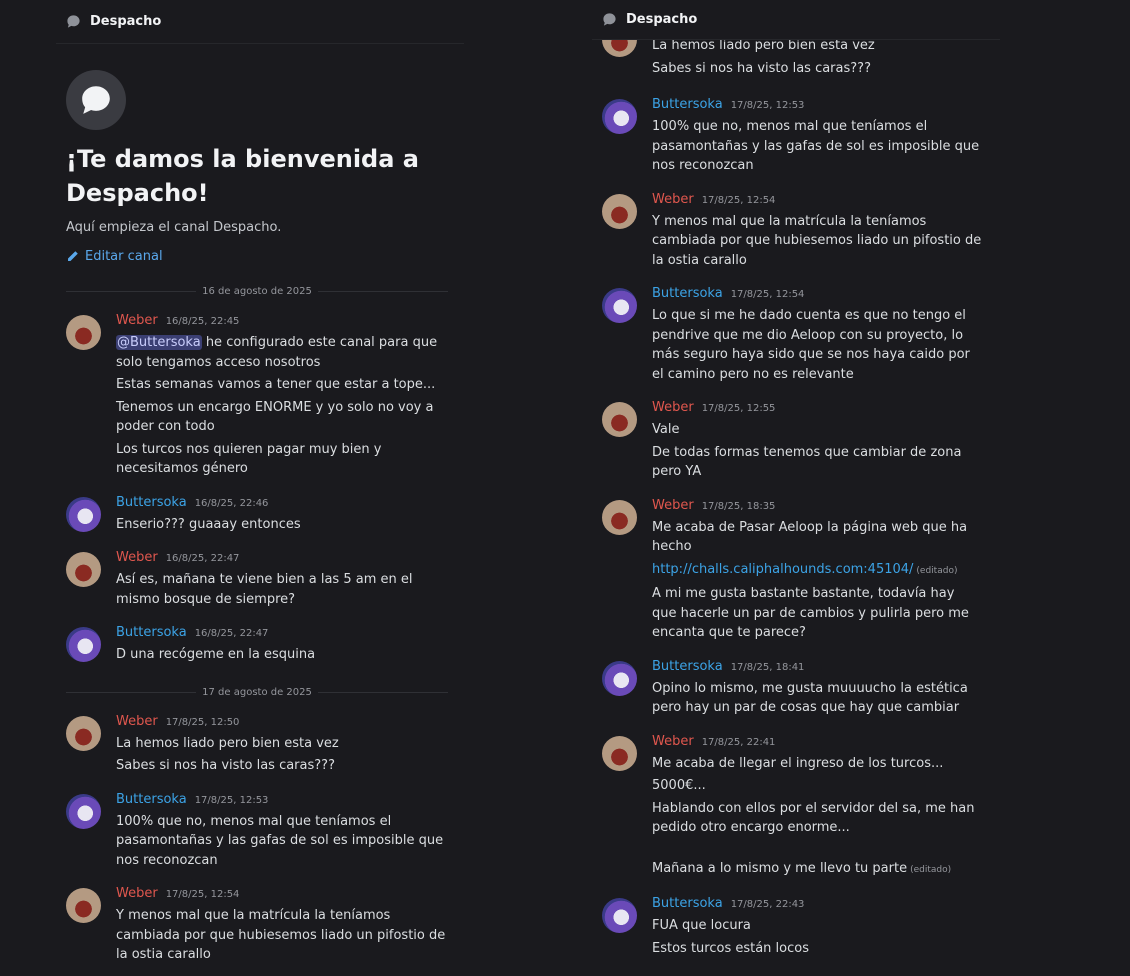 The image size is (1130, 976). Describe the element at coordinates (202, 321) in the screenshot. I see `timestamp: 16/8/25, 22:45` at that location.